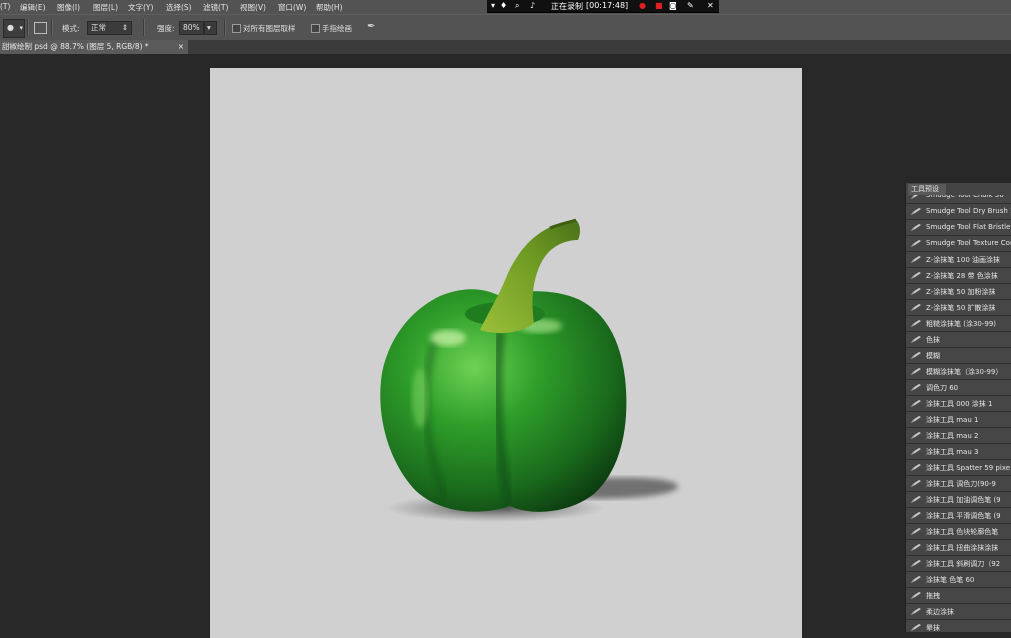 The height and width of the screenshot is (638, 1011). Describe the element at coordinates (958, 548) in the screenshot. I see `preset-row: 涂抹工具 扭曲涂抹涂抹` at that location.